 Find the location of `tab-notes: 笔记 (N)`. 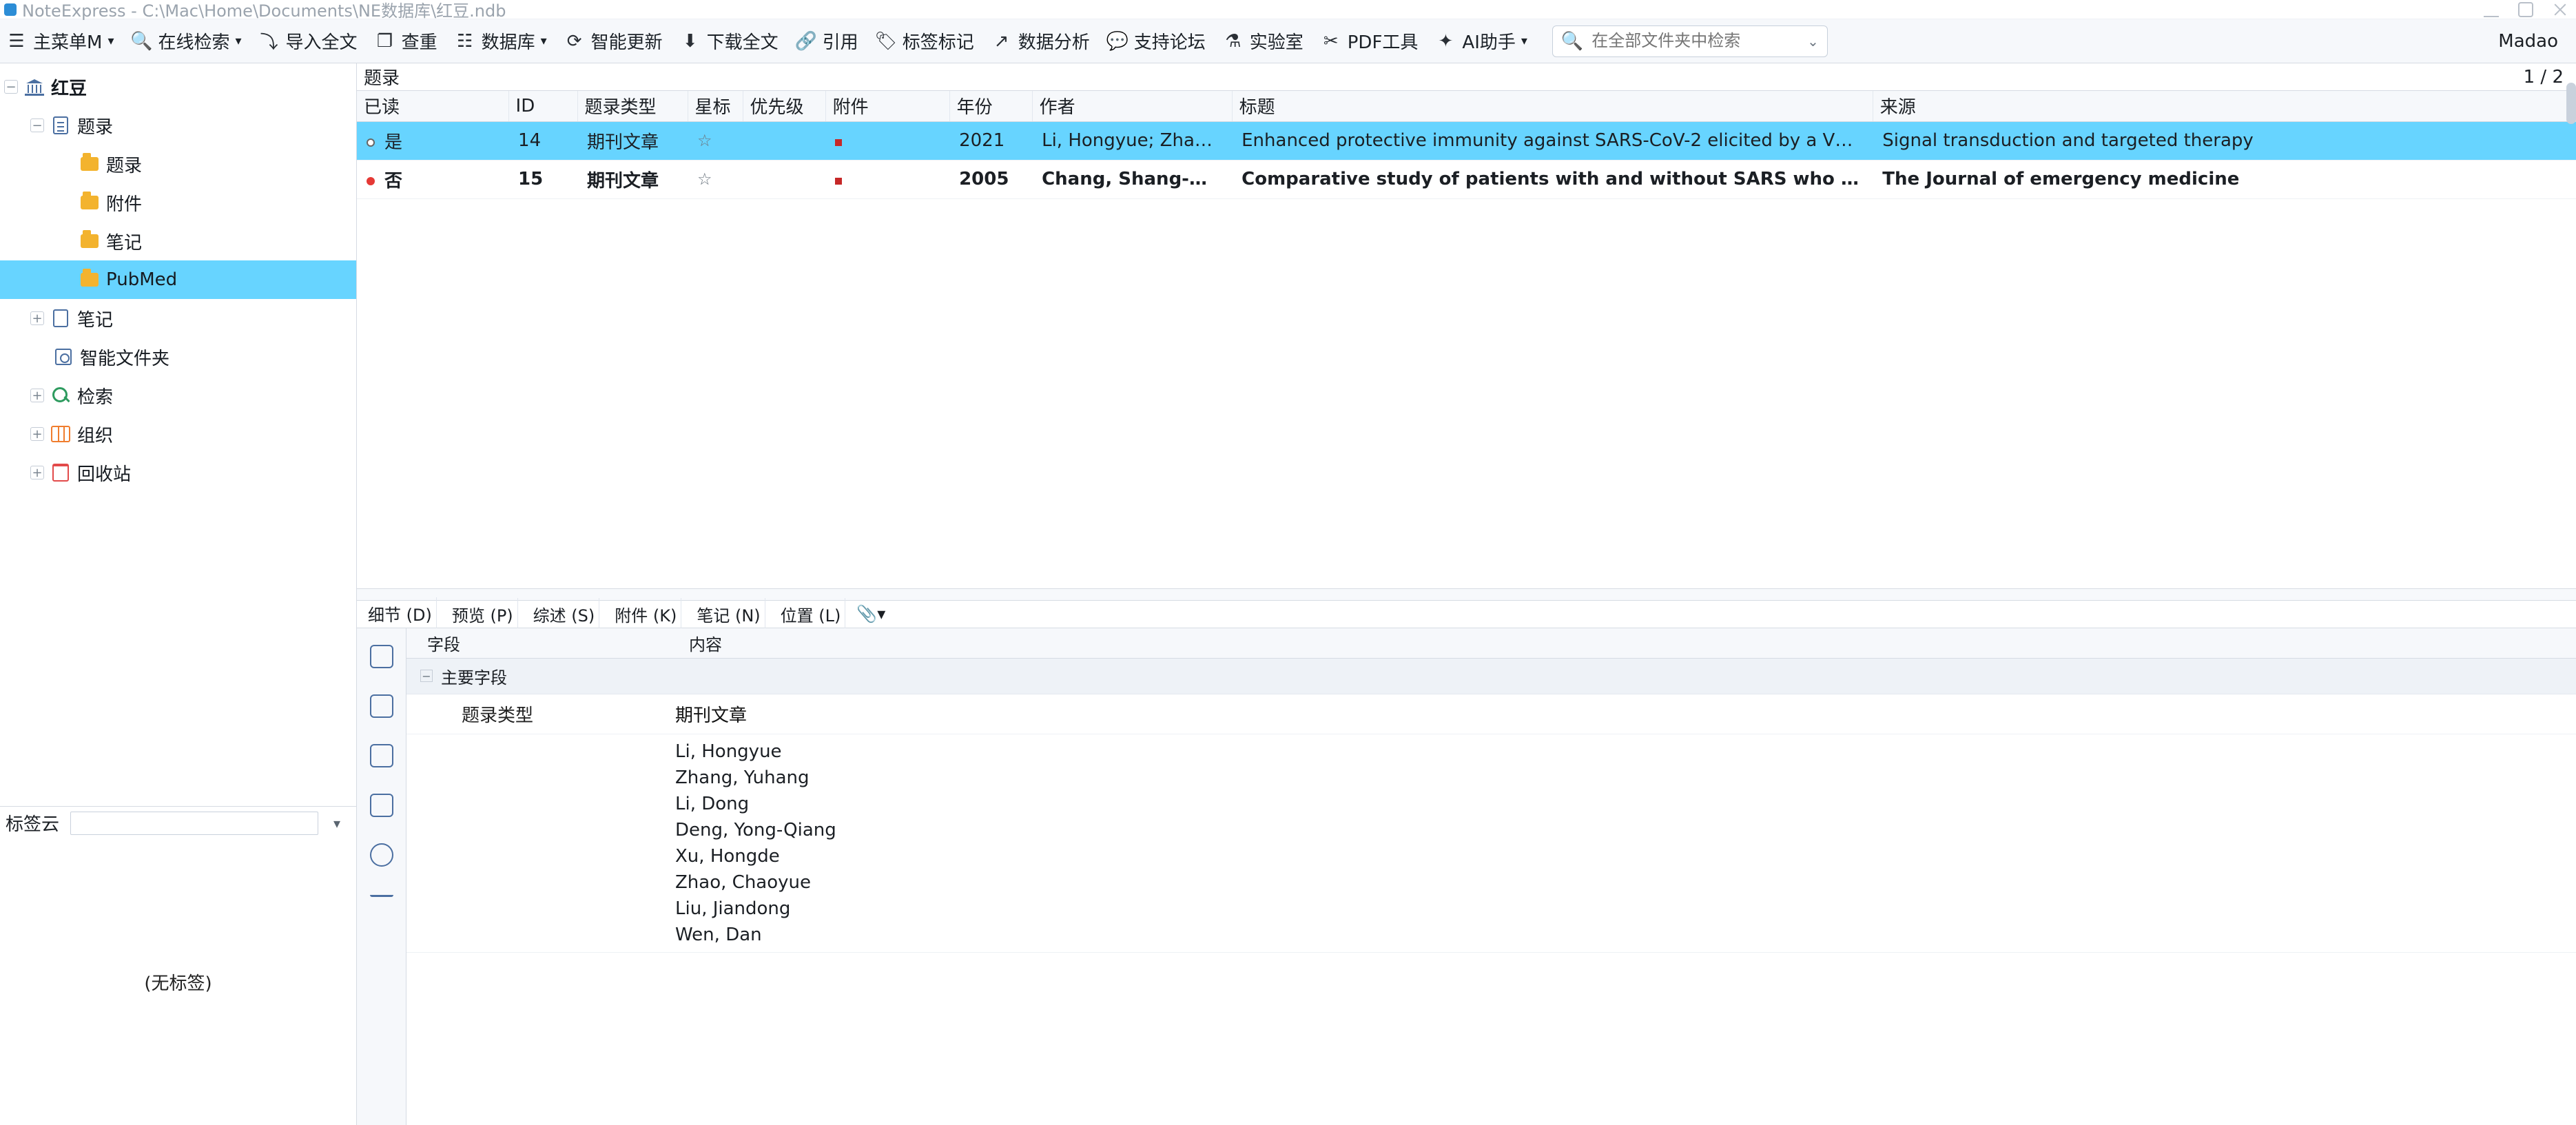

tab-notes: 笔记 (N) is located at coordinates (728, 613).